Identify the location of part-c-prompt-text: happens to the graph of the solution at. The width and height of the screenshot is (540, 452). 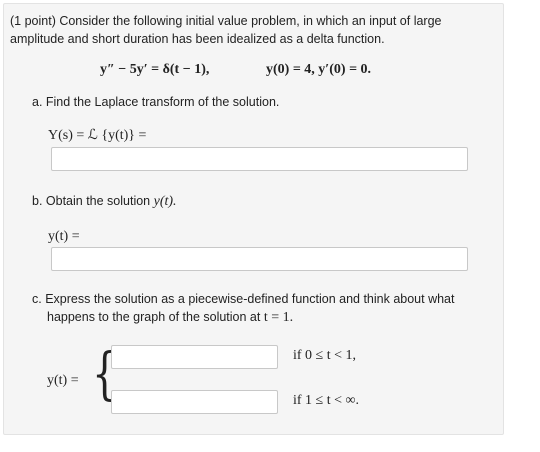
(154, 317).